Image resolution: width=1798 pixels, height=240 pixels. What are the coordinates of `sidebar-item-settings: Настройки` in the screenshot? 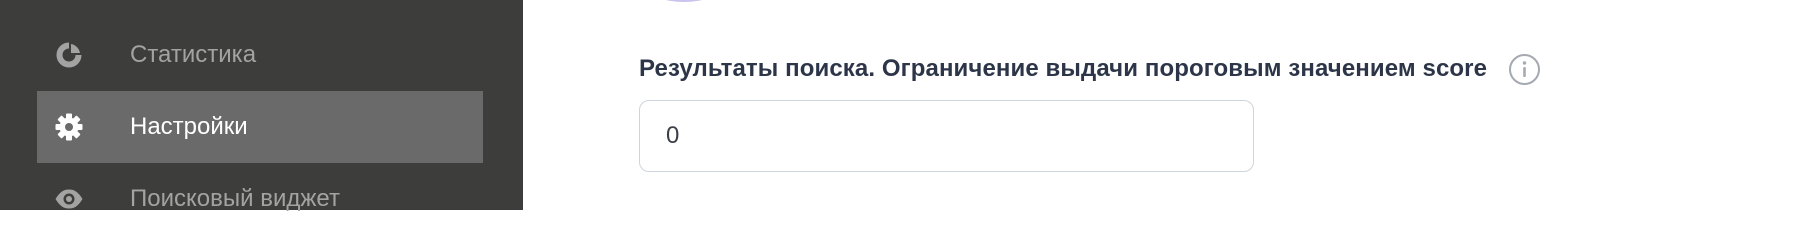 It's located at (260, 127).